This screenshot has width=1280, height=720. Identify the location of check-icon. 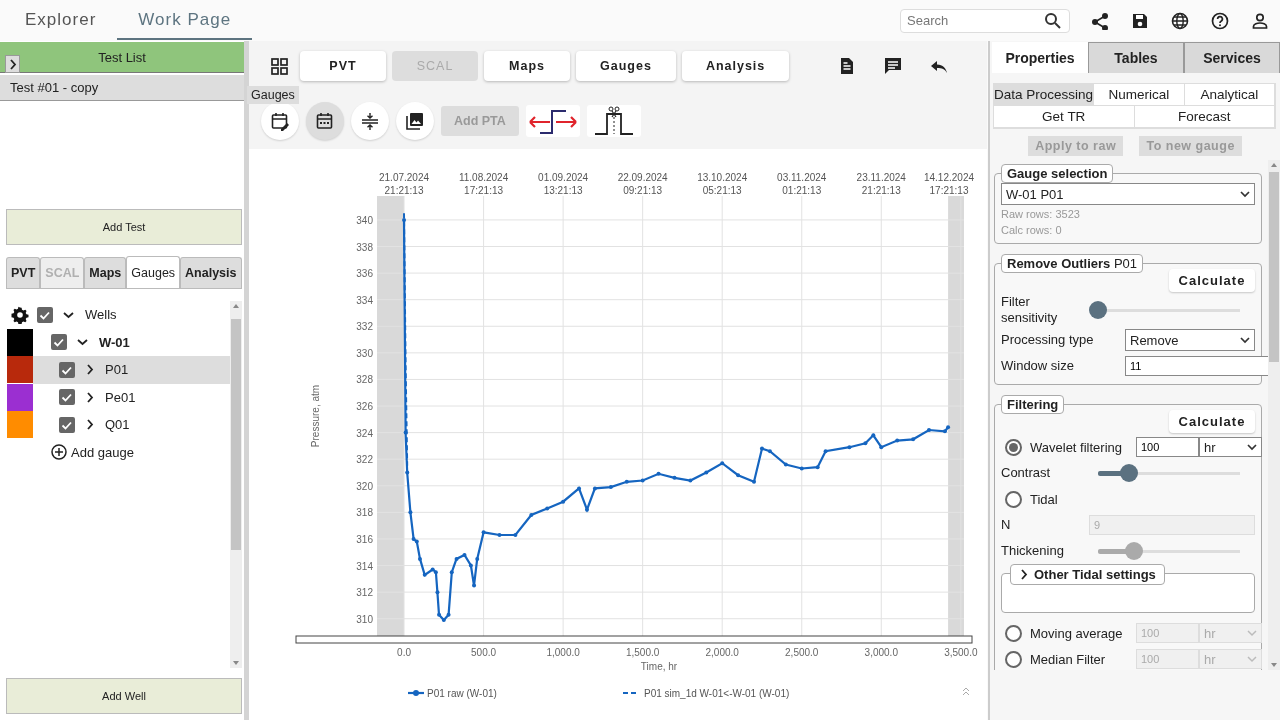
(59, 342).